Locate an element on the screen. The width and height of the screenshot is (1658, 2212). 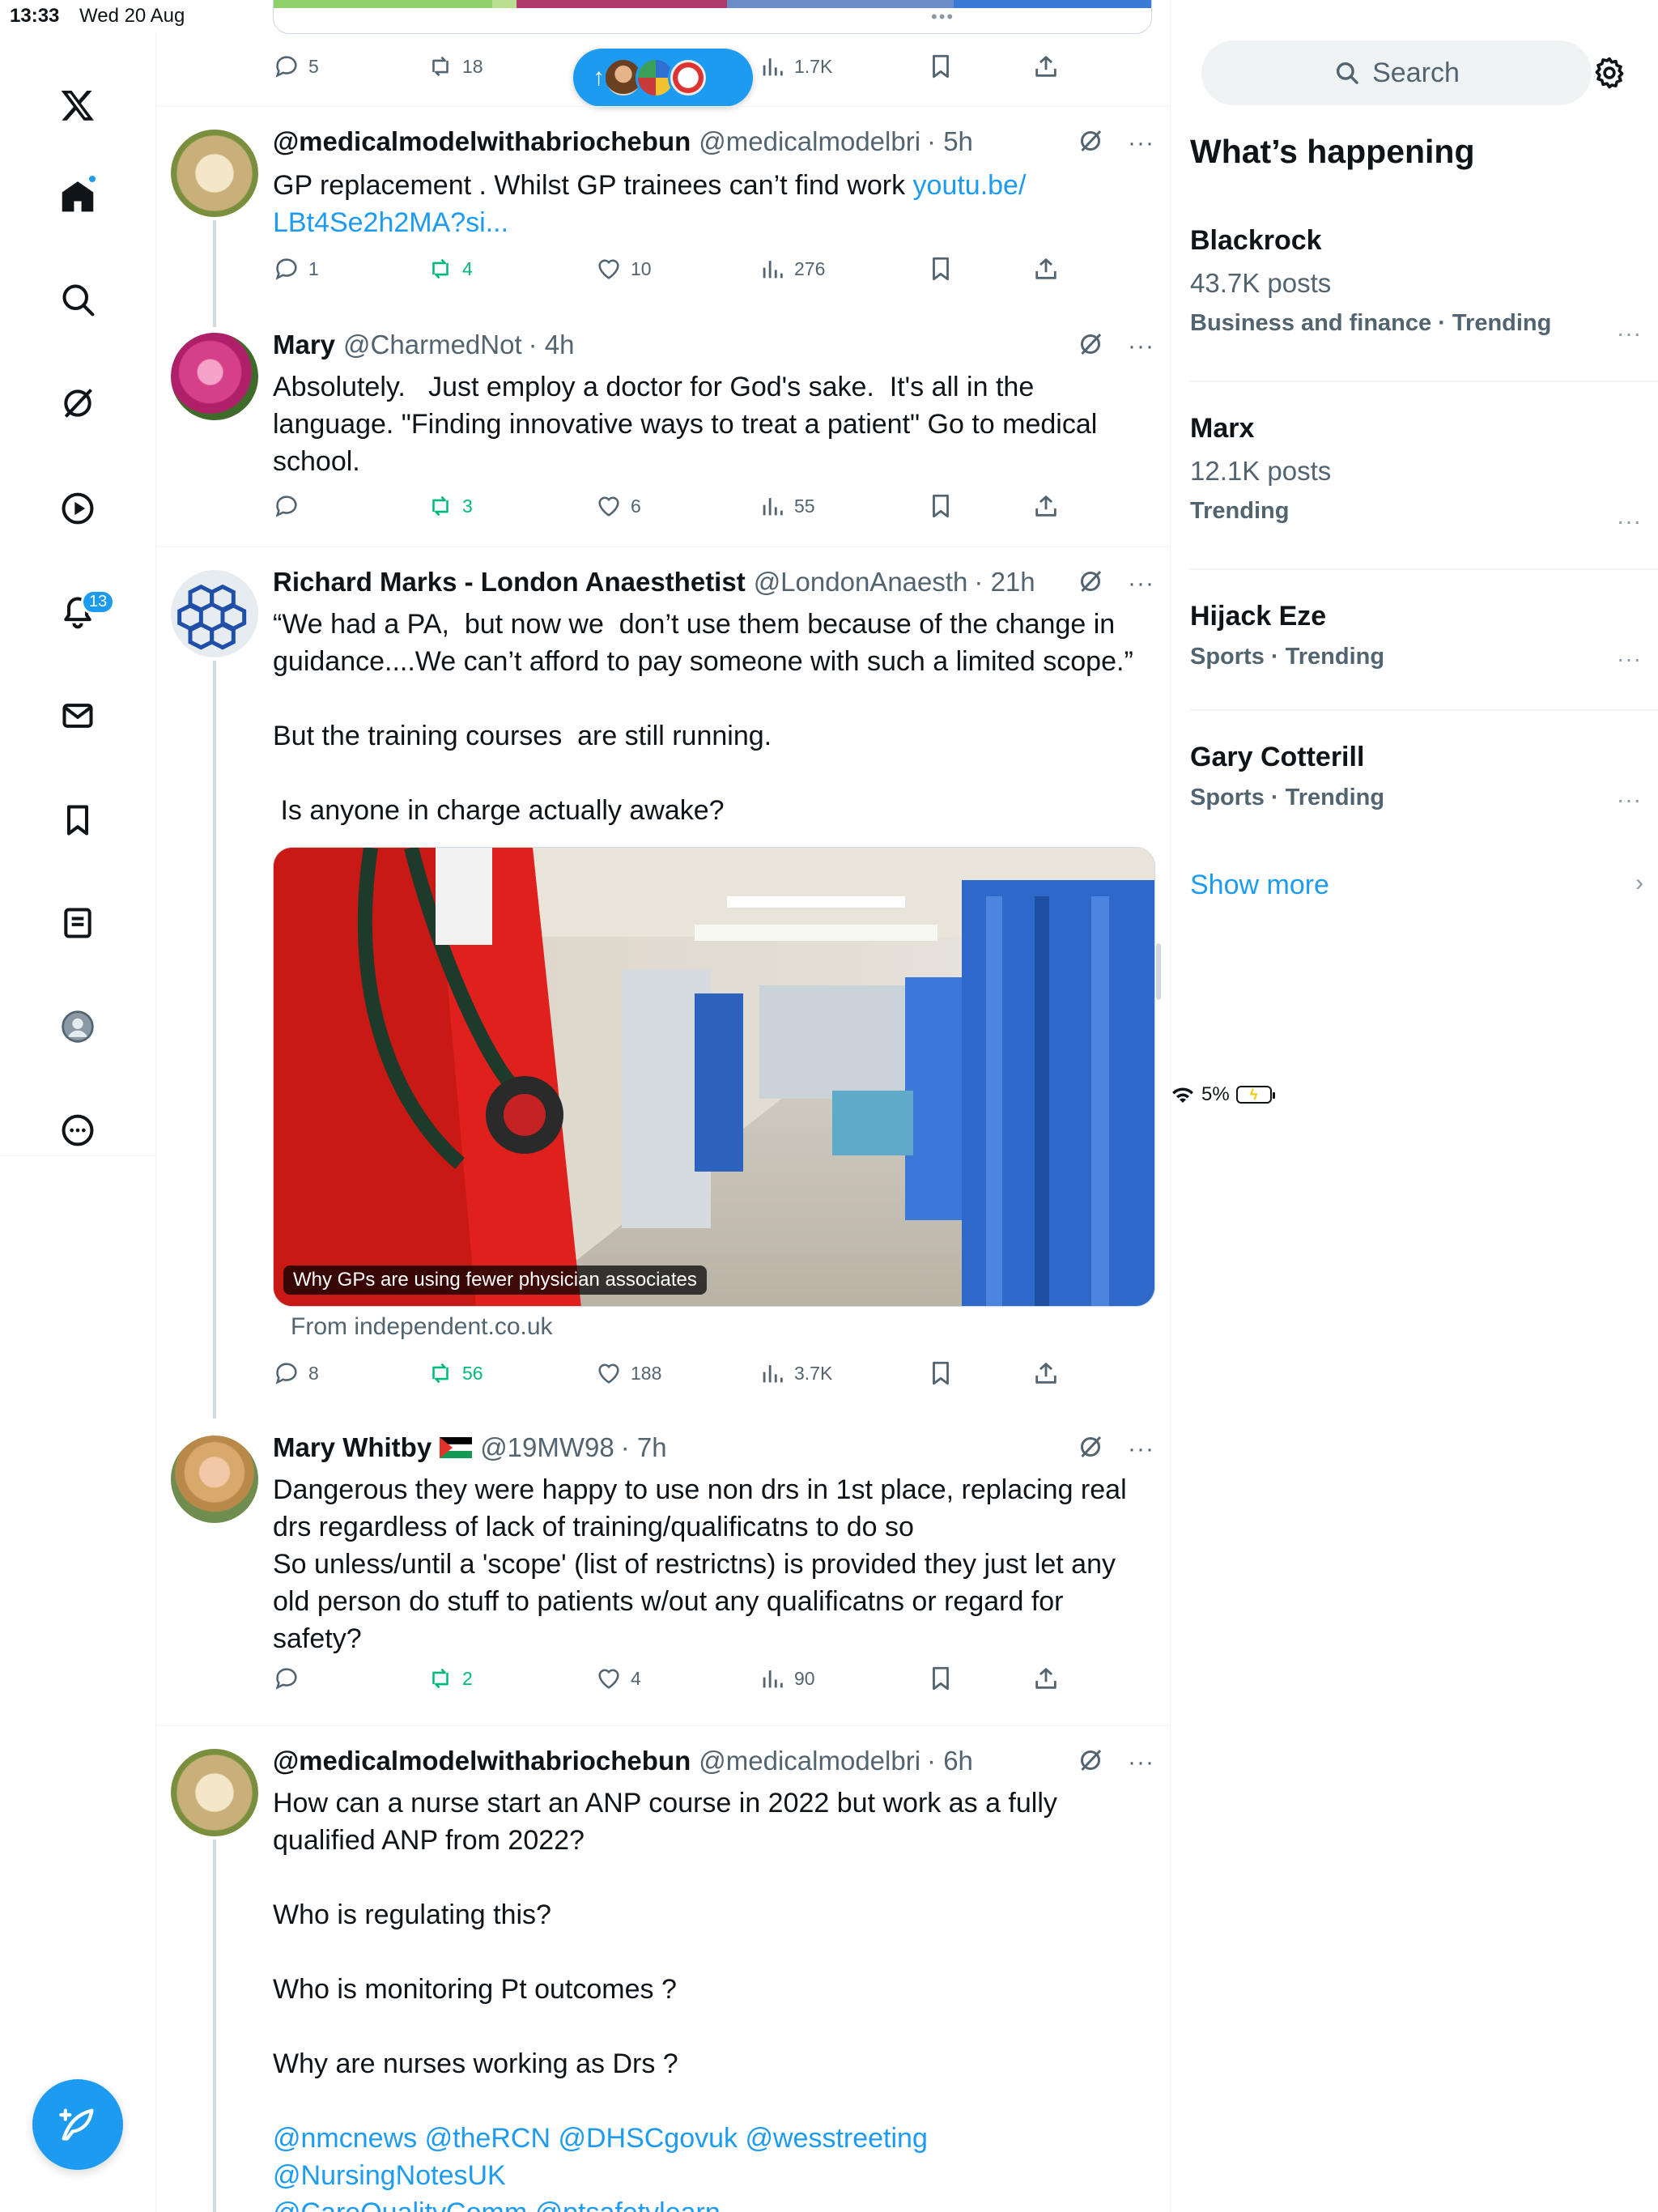
nav-profile is located at coordinates (77, 1027).